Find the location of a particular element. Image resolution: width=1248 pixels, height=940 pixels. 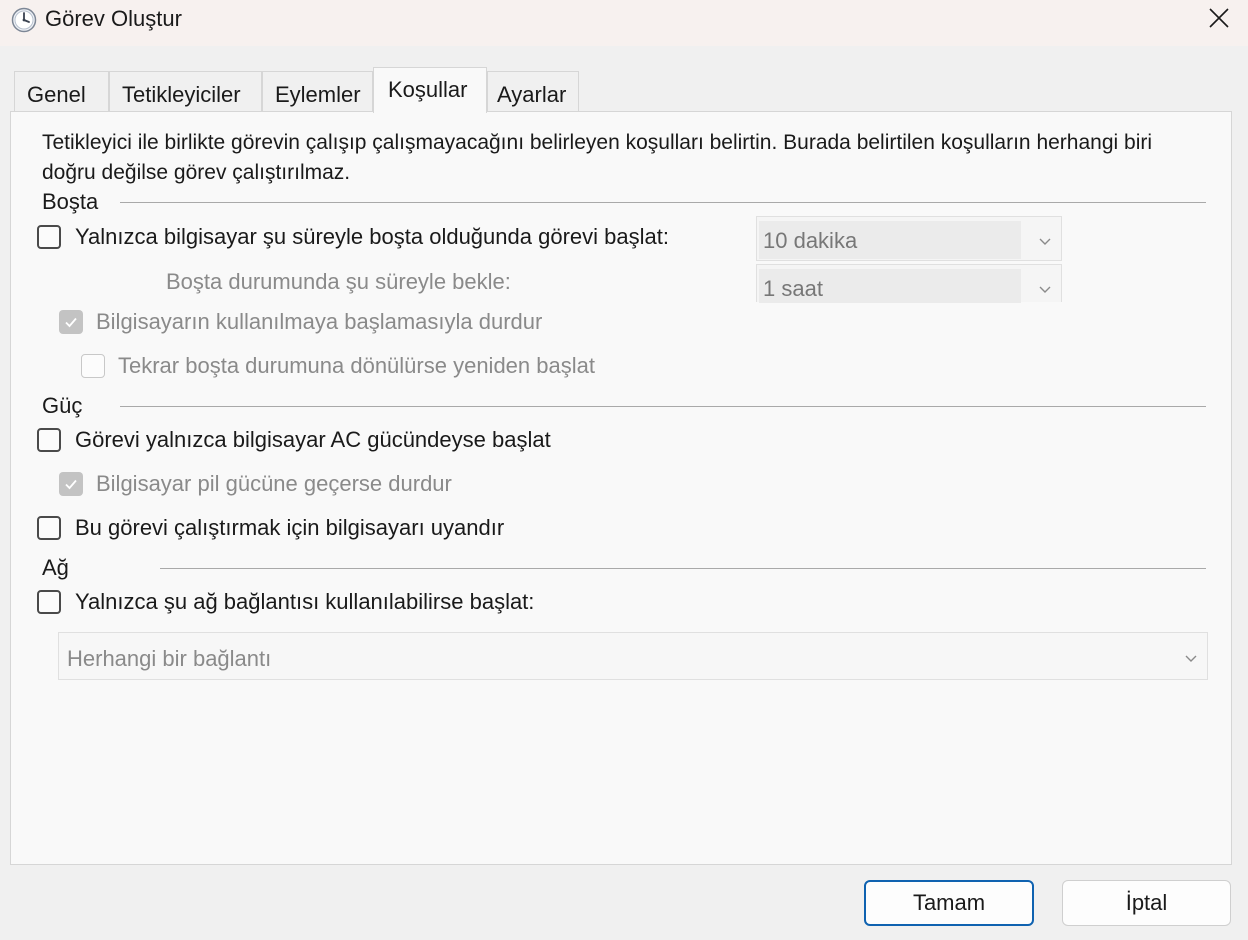

wait-duration-value: 1 saat is located at coordinates (793, 288).